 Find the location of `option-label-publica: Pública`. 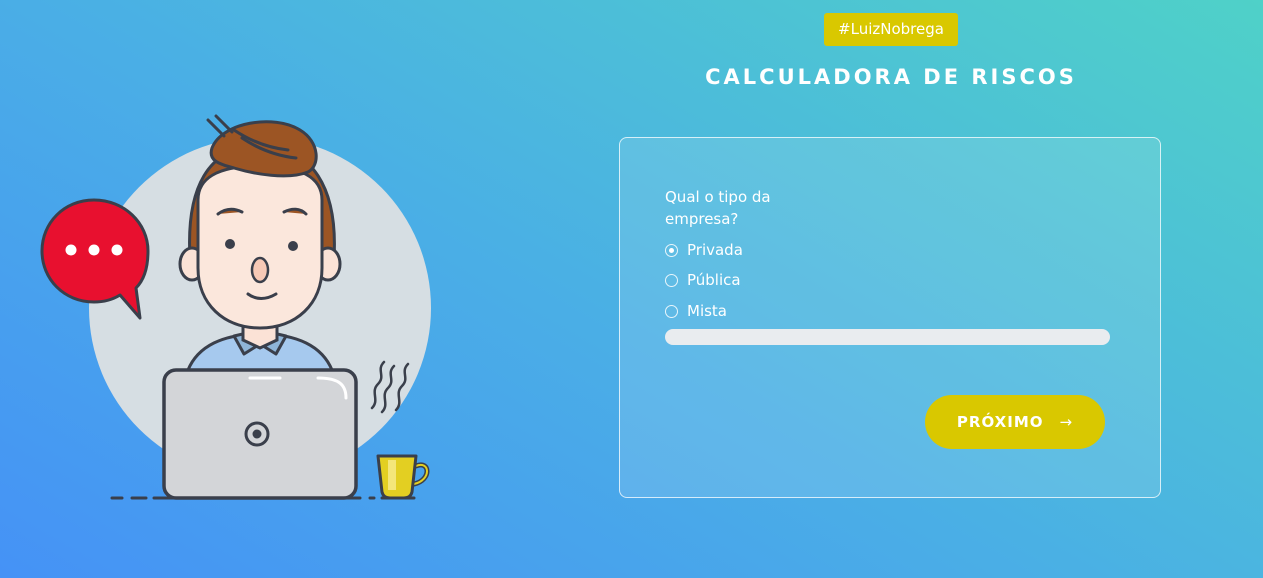

option-label-publica: Pública is located at coordinates (714, 280).